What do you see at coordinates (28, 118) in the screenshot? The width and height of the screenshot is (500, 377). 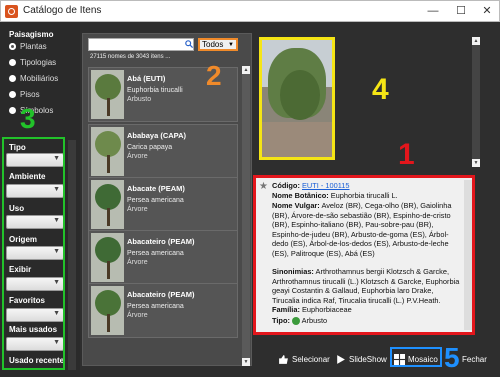 I see `annotation-number-3: 3` at bounding box center [28, 118].